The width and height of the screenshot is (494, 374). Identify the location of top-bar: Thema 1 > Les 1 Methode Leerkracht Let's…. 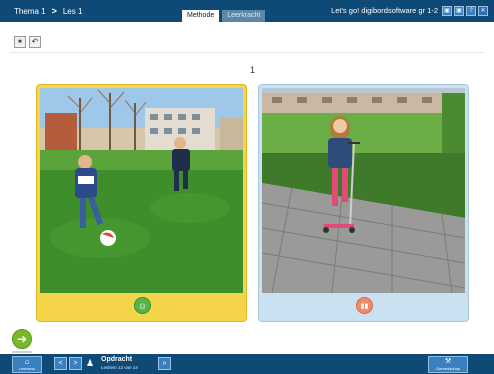
(247, 11).